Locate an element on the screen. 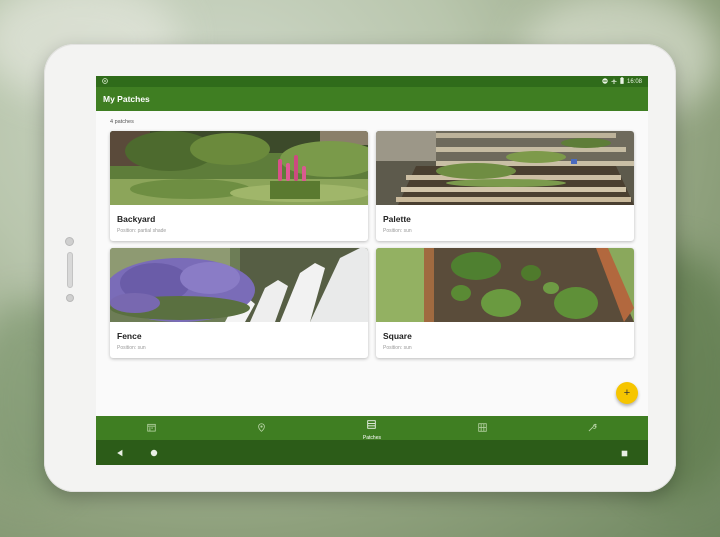  nav-item-tools is located at coordinates (593, 428).